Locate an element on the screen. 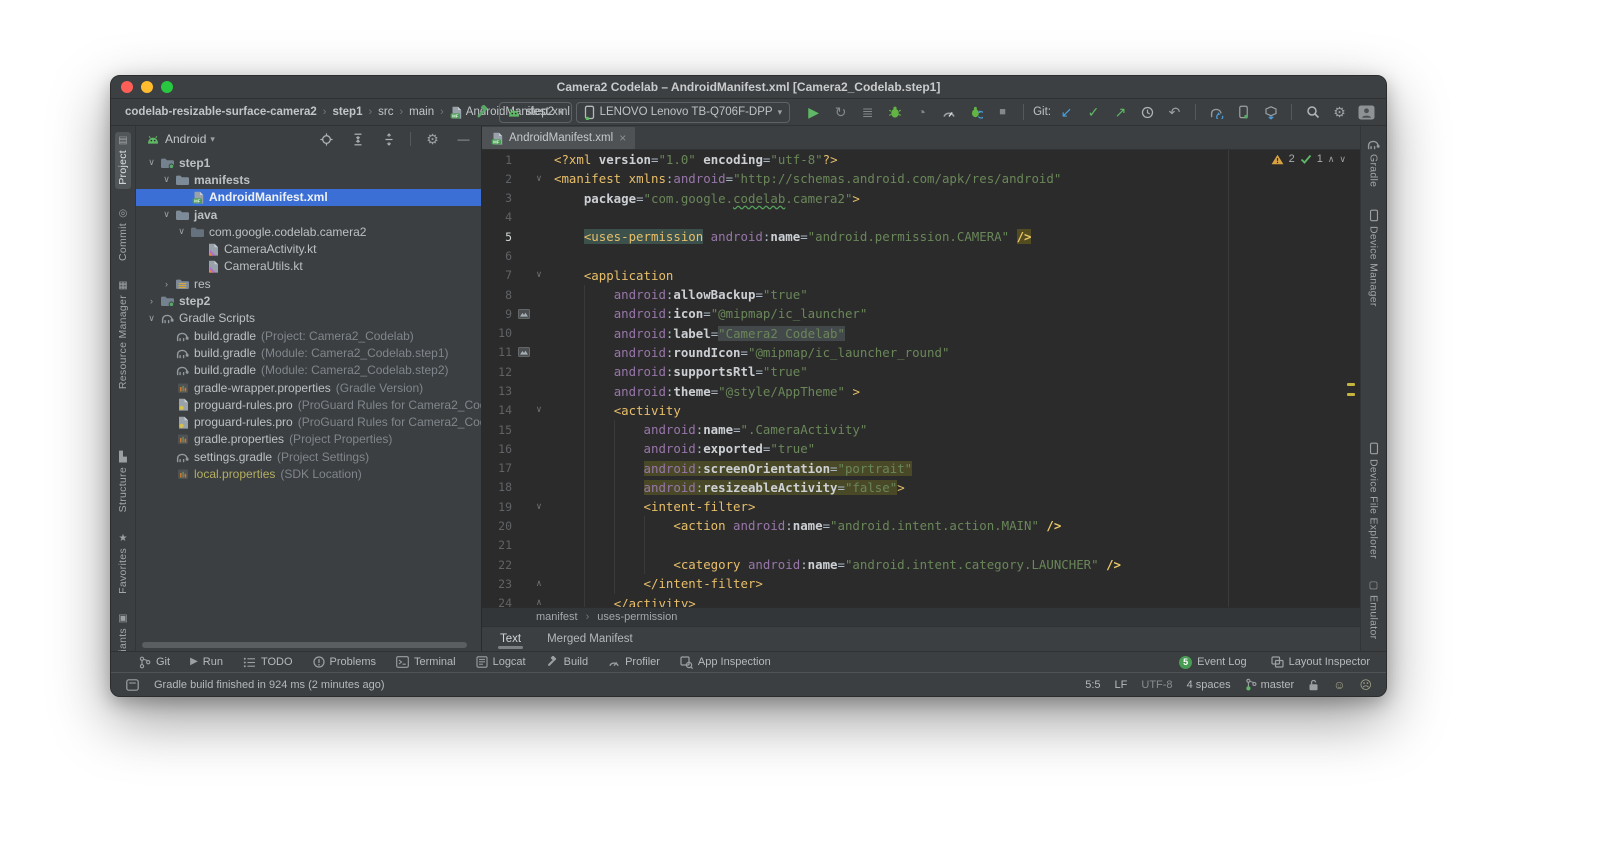 The height and width of the screenshot is (848, 1600). tool-stripe-project: ▤ Project is located at coordinates (123, 160).